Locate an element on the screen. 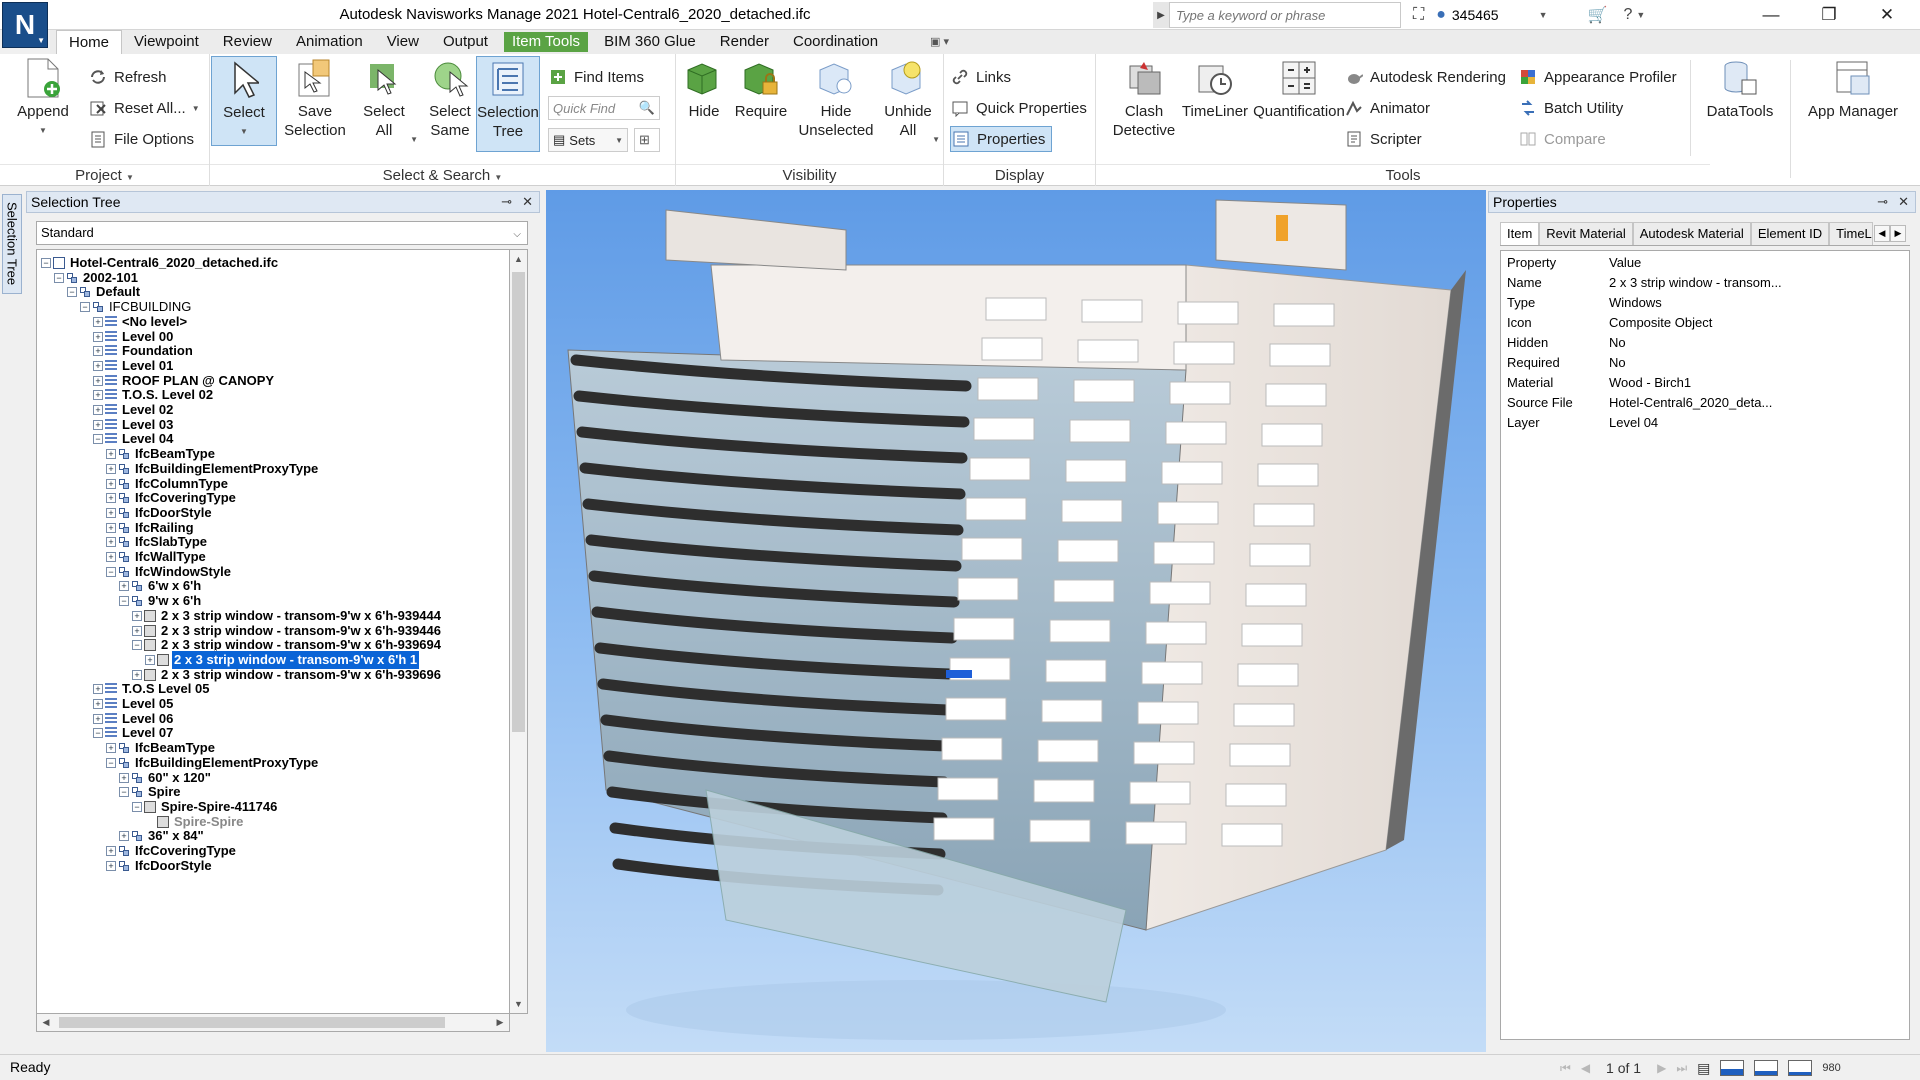 The width and height of the screenshot is (1920, 1080). property-row: Layer Level 04 is located at coordinates (1705, 423).